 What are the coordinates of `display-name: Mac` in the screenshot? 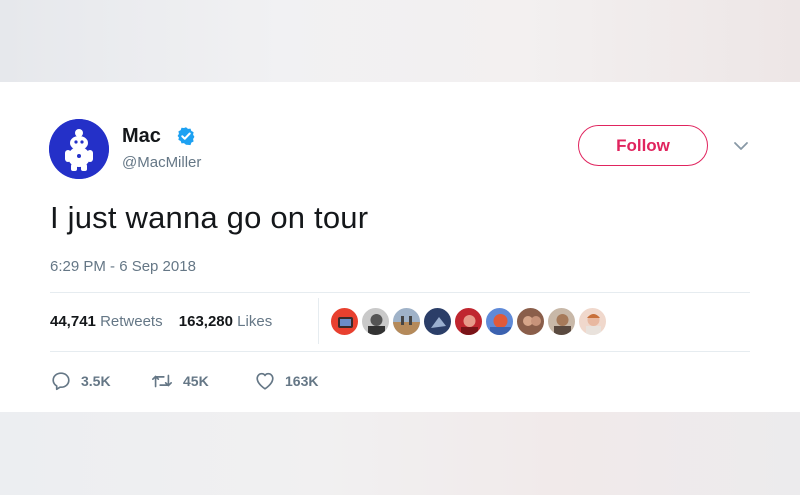 It's located at (141, 136).